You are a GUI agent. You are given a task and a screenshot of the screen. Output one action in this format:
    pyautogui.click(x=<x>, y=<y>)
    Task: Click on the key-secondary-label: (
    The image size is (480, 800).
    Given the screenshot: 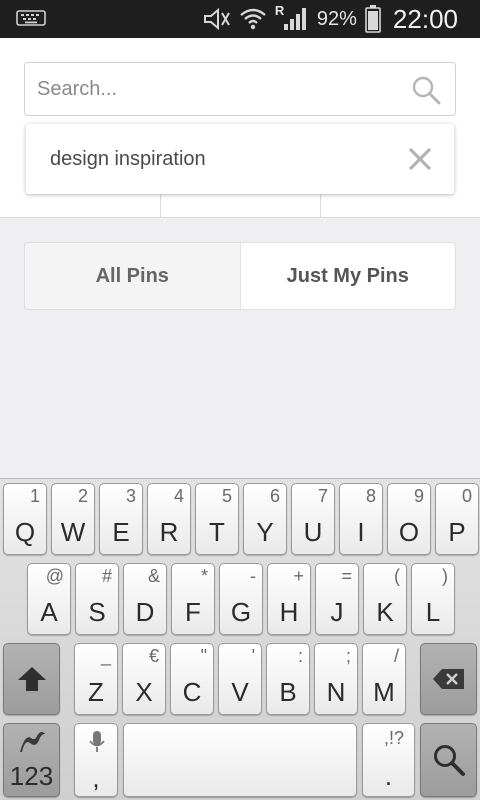 What is the action you would take?
    pyautogui.click(x=397, y=576)
    